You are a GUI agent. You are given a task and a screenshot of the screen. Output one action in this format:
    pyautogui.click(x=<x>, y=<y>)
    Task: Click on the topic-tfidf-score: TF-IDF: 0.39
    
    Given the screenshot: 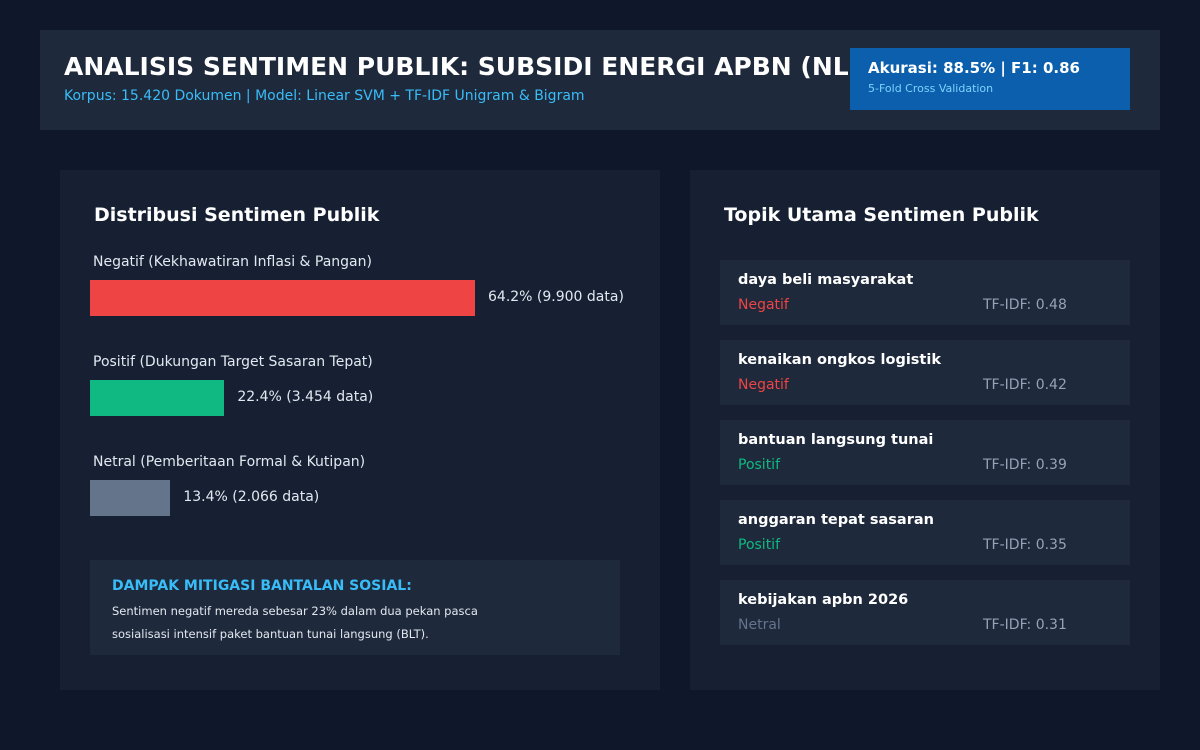 What is the action you would take?
    pyautogui.click(x=1025, y=465)
    